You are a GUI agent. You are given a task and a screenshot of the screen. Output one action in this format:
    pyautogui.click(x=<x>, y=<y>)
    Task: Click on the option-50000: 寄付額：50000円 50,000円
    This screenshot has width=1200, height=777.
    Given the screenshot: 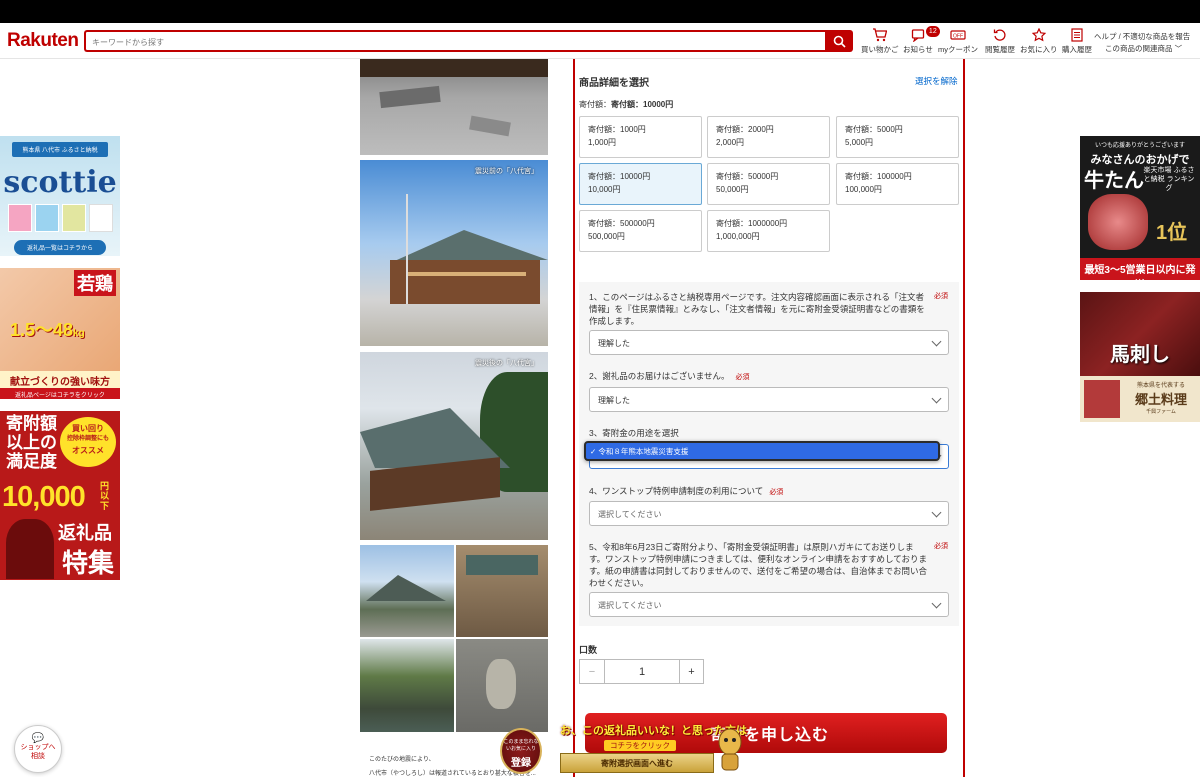 What is the action you would take?
    pyautogui.click(x=768, y=184)
    